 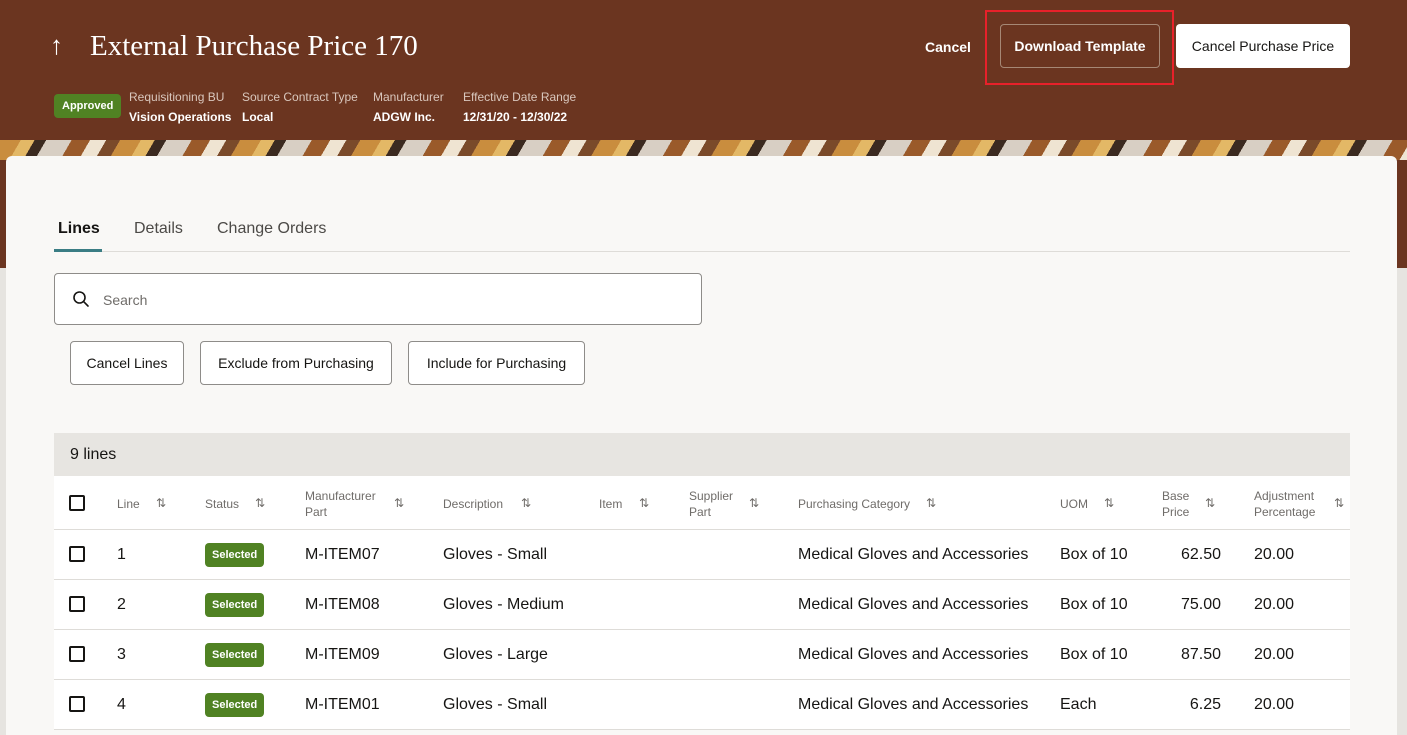 What do you see at coordinates (342, 554) in the screenshot?
I see `cell-manufacturer-part: M-ITEM07` at bounding box center [342, 554].